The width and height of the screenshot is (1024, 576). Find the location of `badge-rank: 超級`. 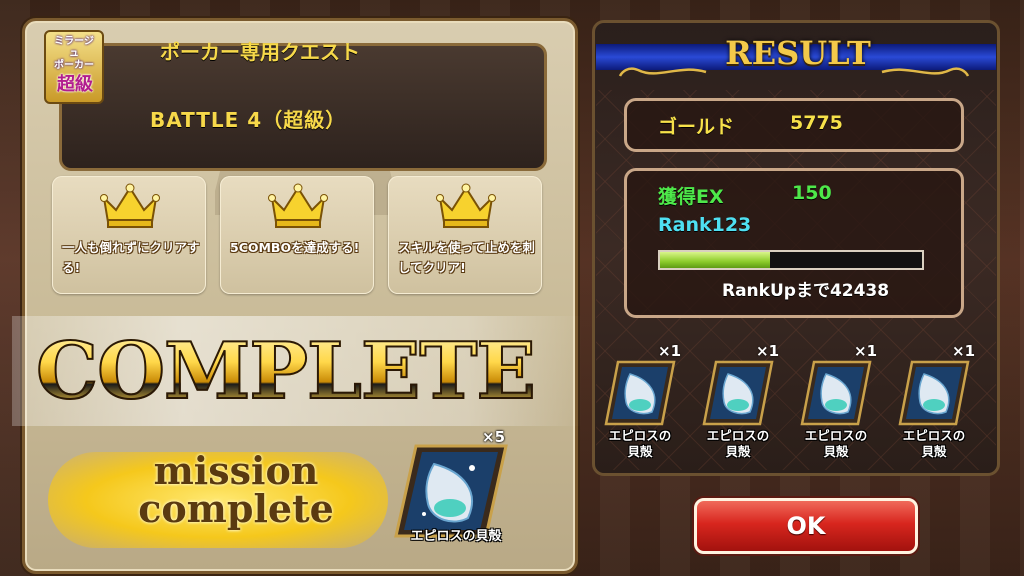

badge-rank: 超級 is located at coordinates (75, 84).